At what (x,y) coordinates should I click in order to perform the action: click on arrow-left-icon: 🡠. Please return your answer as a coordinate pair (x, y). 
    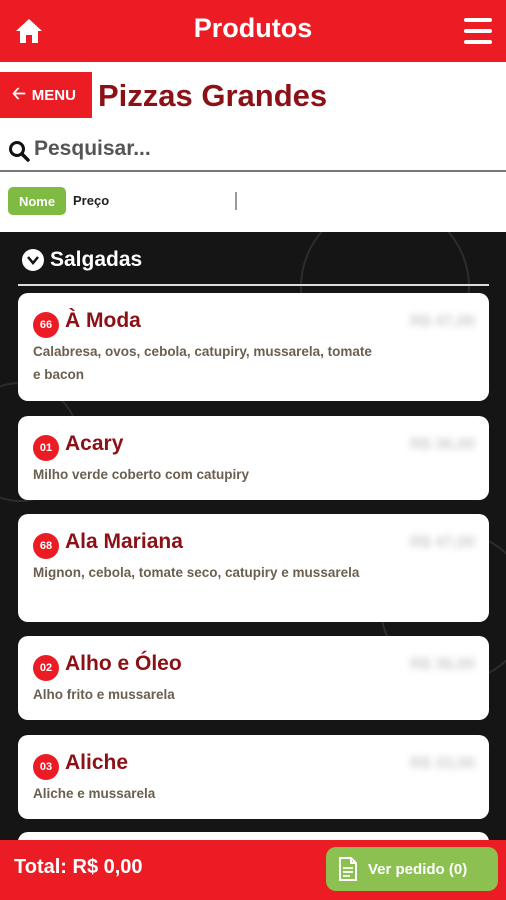
    Looking at the image, I should click on (19, 93).